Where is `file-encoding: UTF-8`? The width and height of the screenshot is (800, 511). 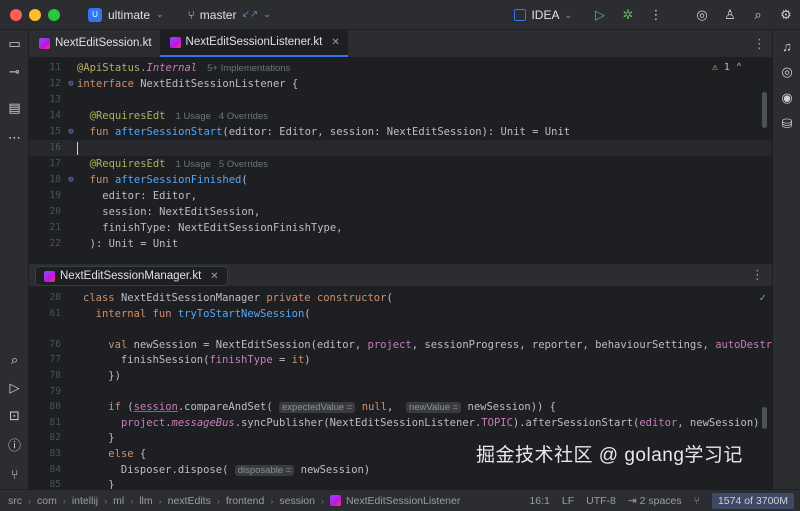 file-encoding: UTF-8 is located at coordinates (601, 501).